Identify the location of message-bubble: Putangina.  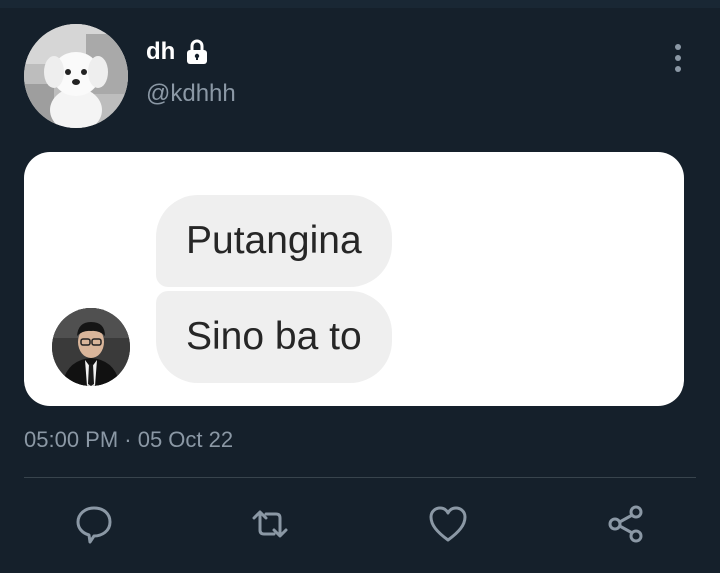
(274, 241).